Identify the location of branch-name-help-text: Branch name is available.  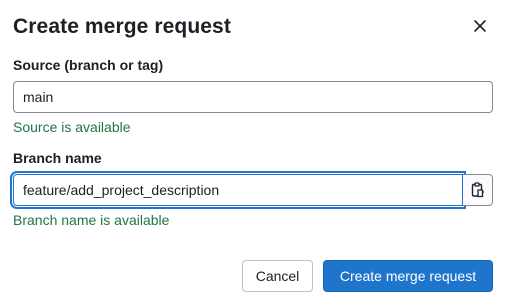
(91, 220).